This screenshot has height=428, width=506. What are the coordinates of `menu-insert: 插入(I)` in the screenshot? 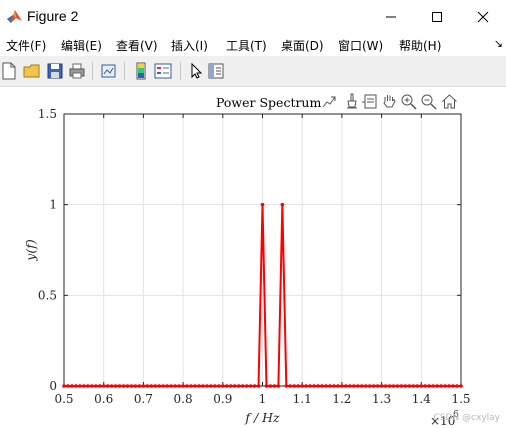 It's located at (189, 45).